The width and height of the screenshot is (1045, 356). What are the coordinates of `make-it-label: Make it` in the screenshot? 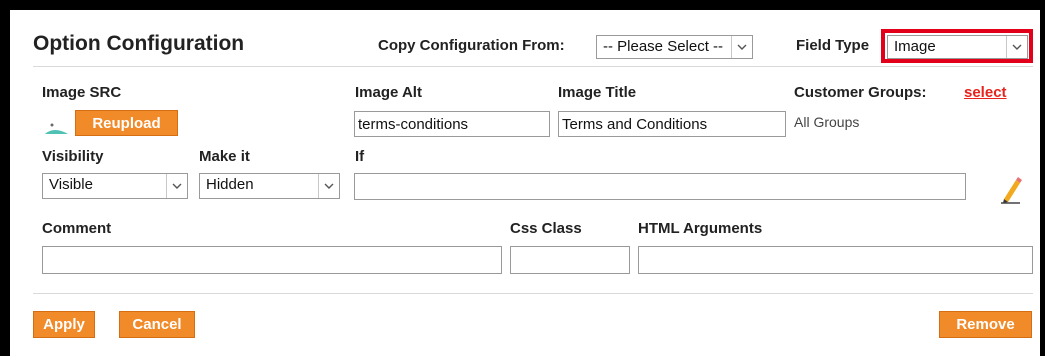 It's located at (224, 156).